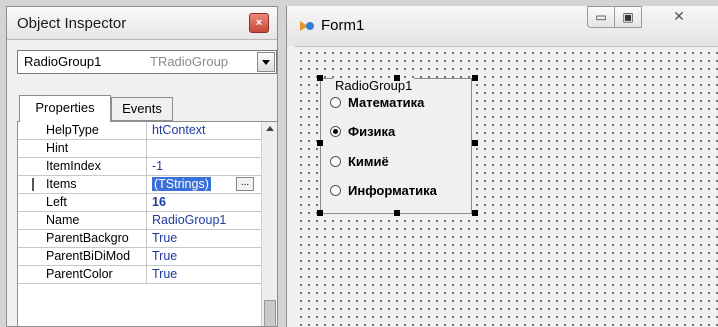 The width and height of the screenshot is (718, 327). Describe the element at coordinates (502, 26) in the screenshot. I see `form1-titlebar: Form1 ▭ ▣ ✕` at that location.